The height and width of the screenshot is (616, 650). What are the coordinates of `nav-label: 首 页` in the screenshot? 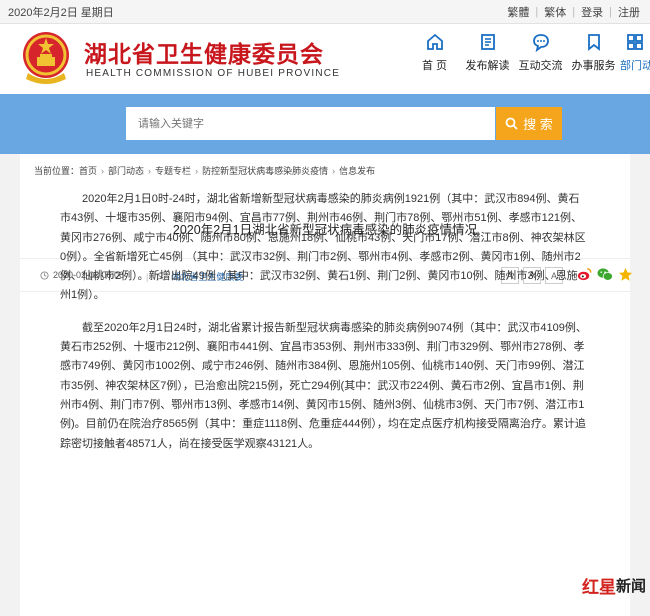 It's located at (434, 66).